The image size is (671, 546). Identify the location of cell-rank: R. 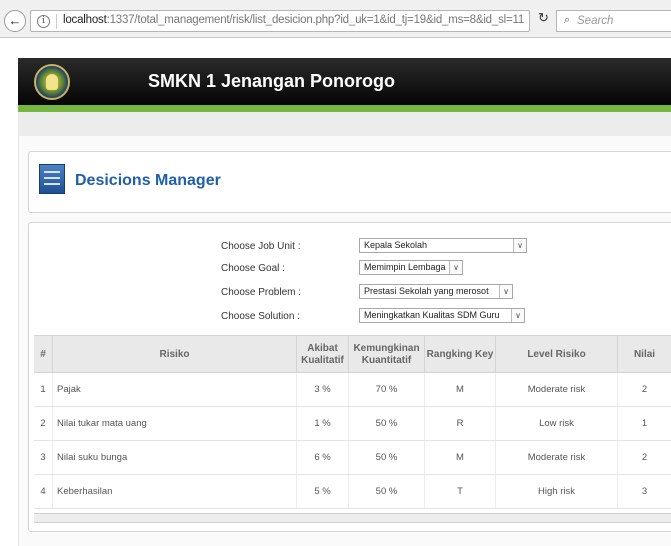
(459, 423).